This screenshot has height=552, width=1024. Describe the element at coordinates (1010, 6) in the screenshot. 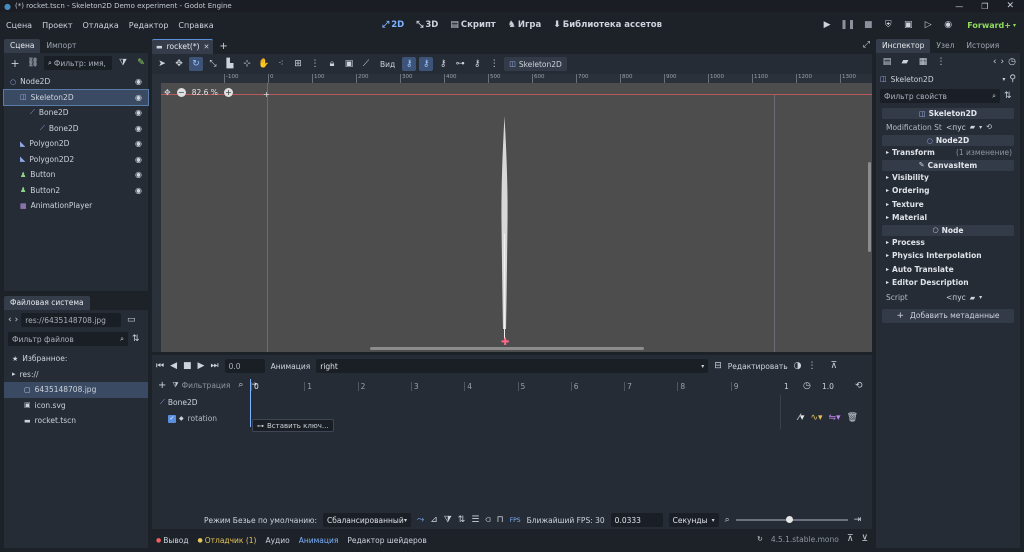

I see `close-window-icon: ✕` at that location.